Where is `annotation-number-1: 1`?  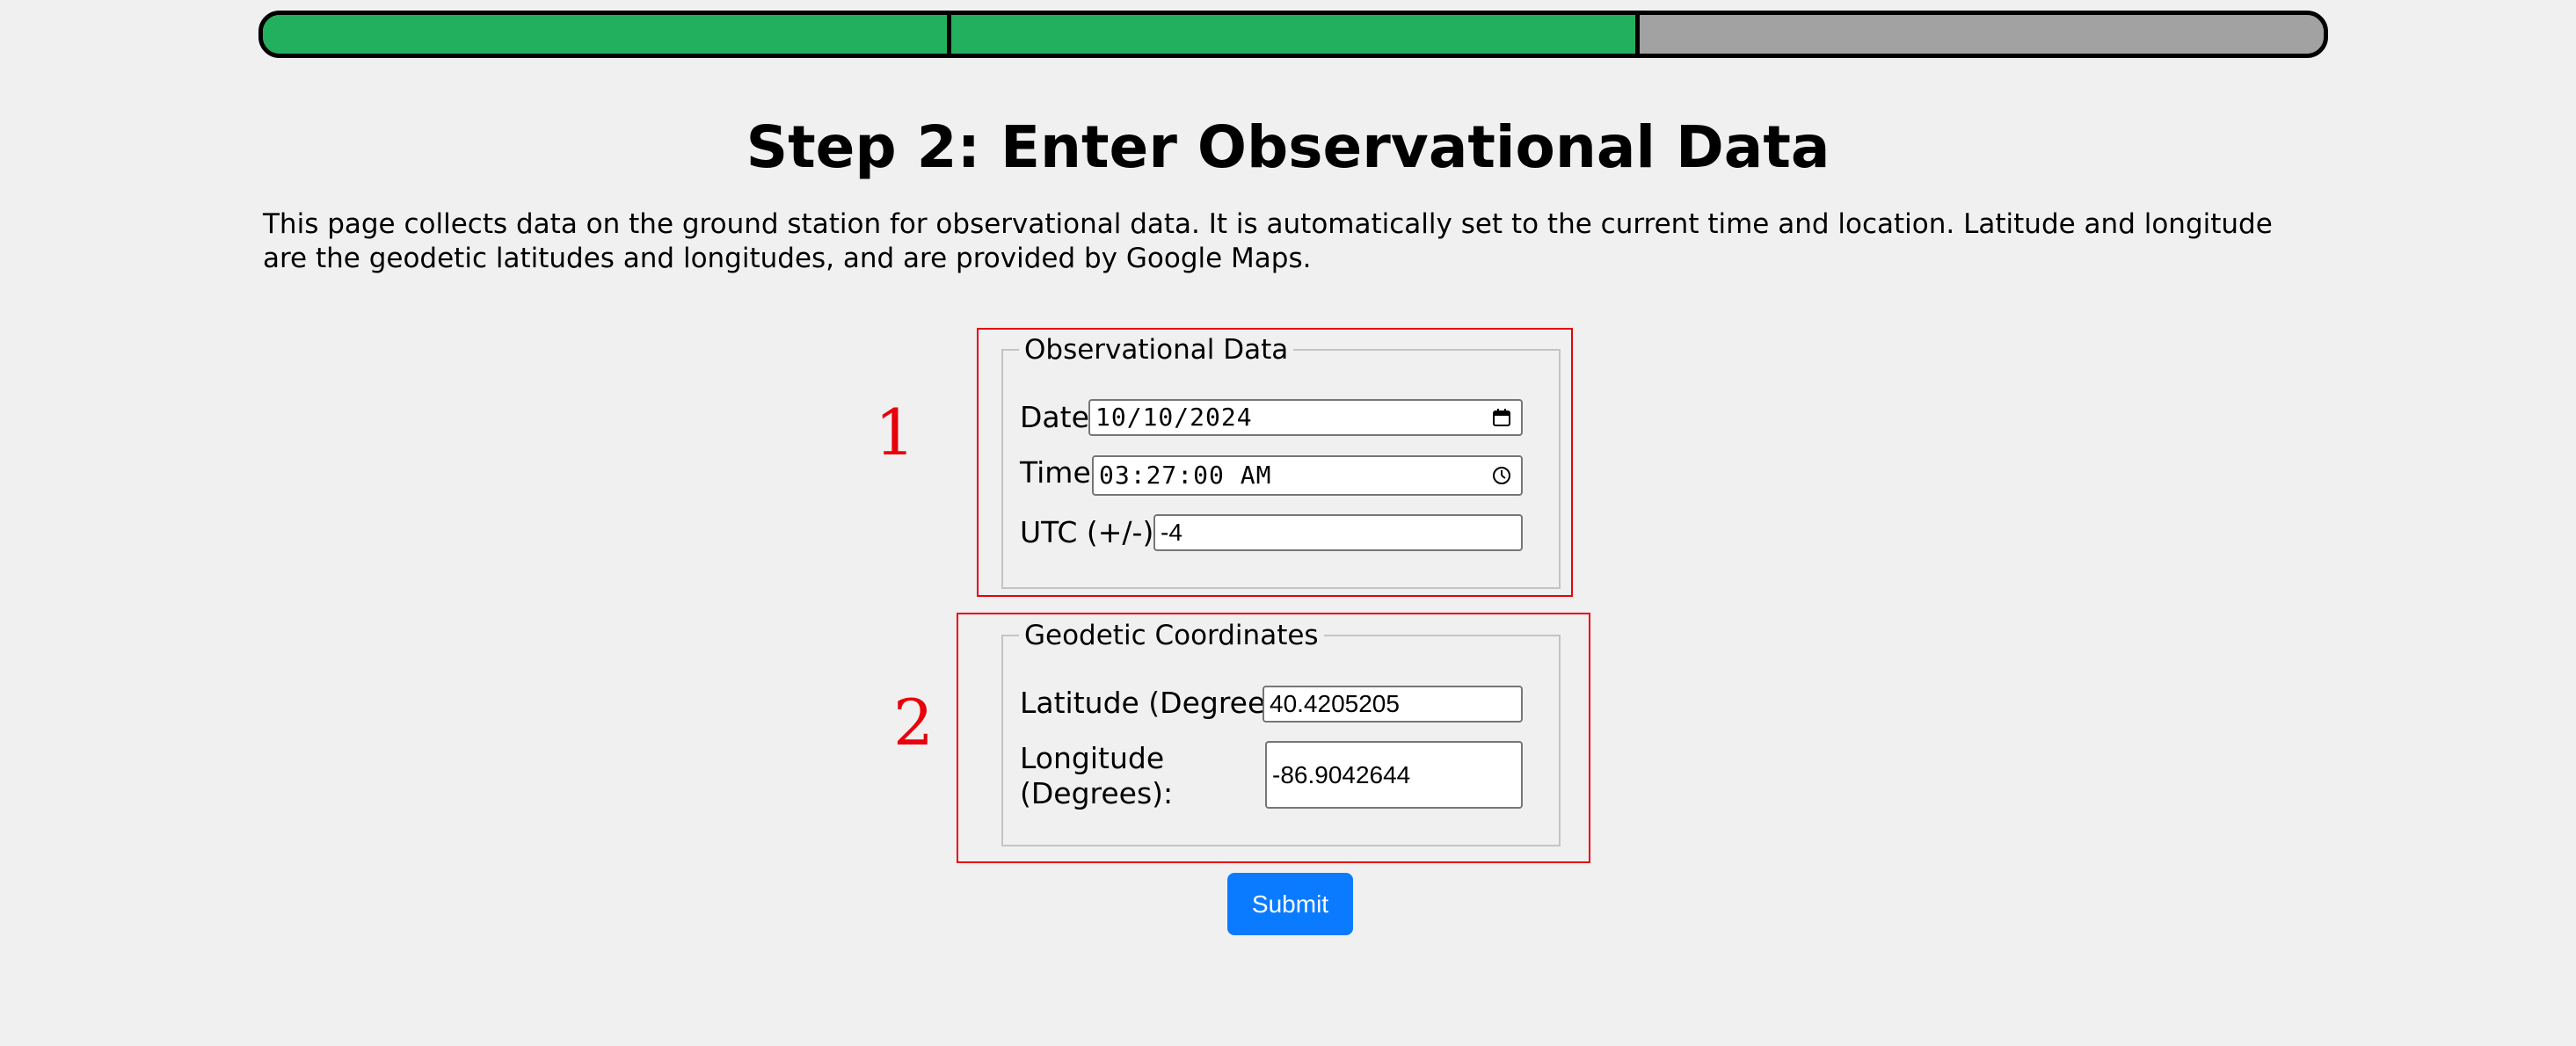 annotation-number-1: 1 is located at coordinates (895, 432).